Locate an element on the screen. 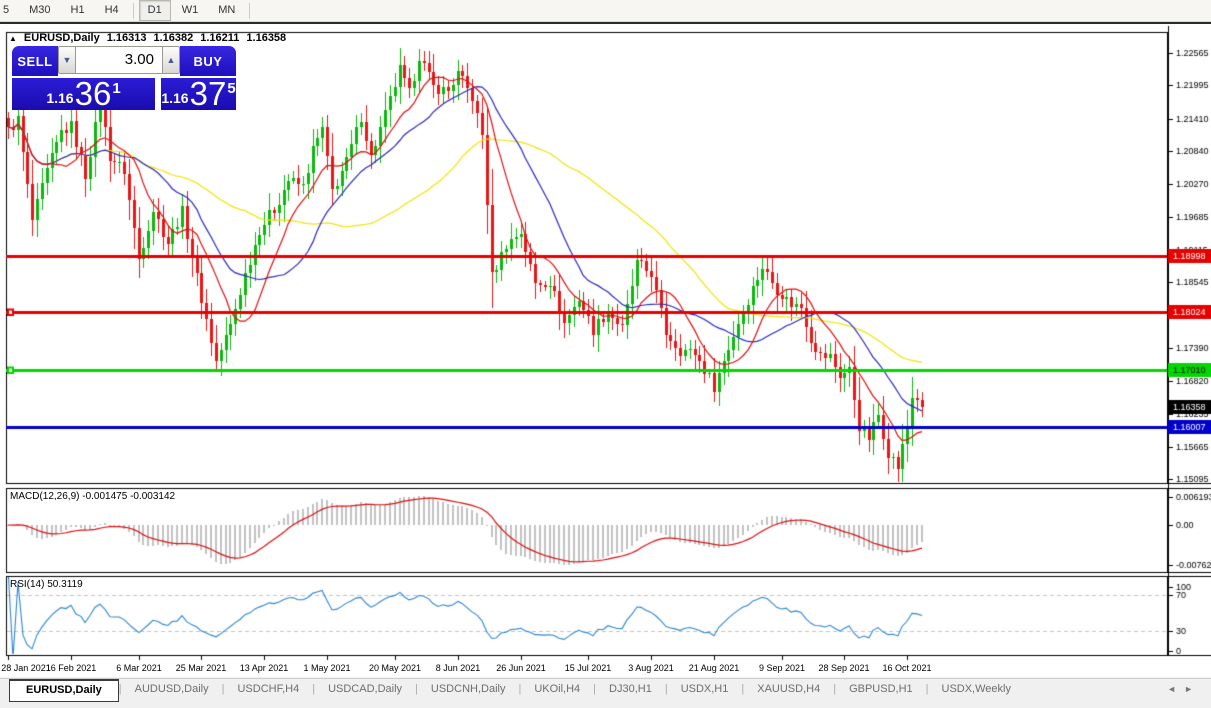 The width and height of the screenshot is (1211, 708). date-tick-label: 15 Jul 2021 is located at coordinates (588, 668).